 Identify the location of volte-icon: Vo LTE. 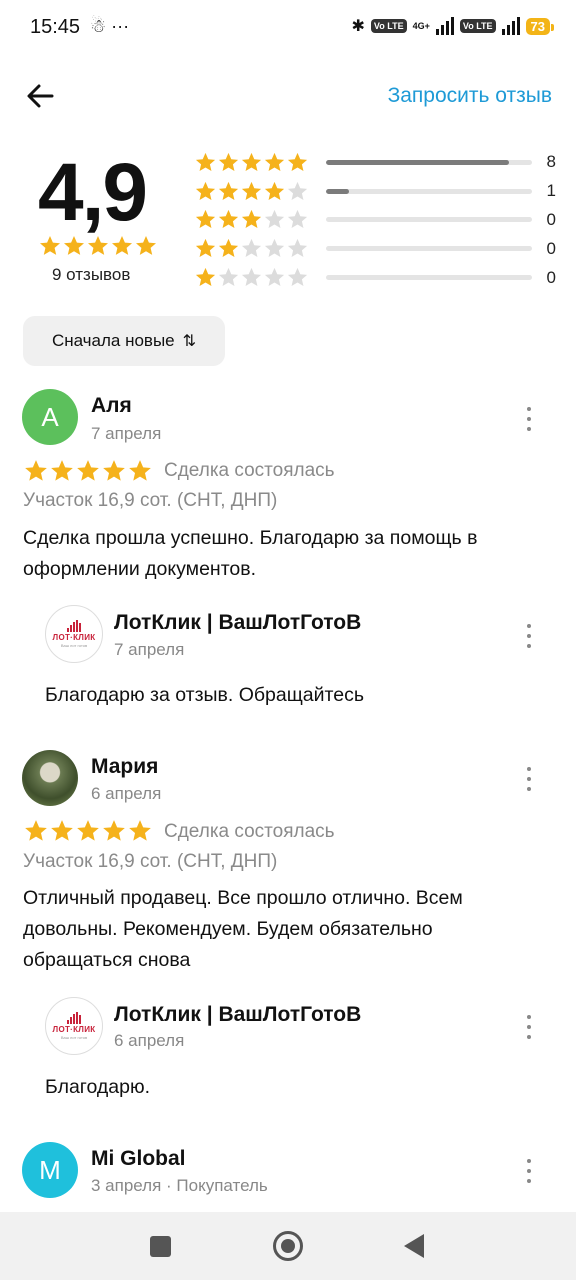
(388, 26).